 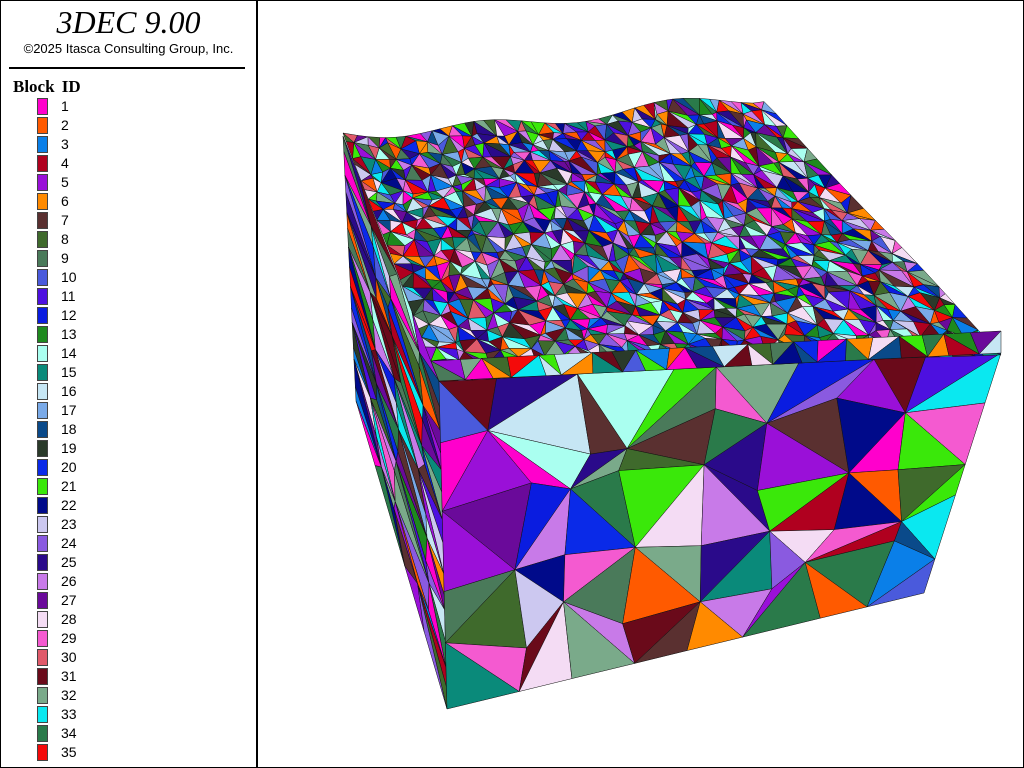 I want to click on legend-label: 20, so click(x=69, y=467).